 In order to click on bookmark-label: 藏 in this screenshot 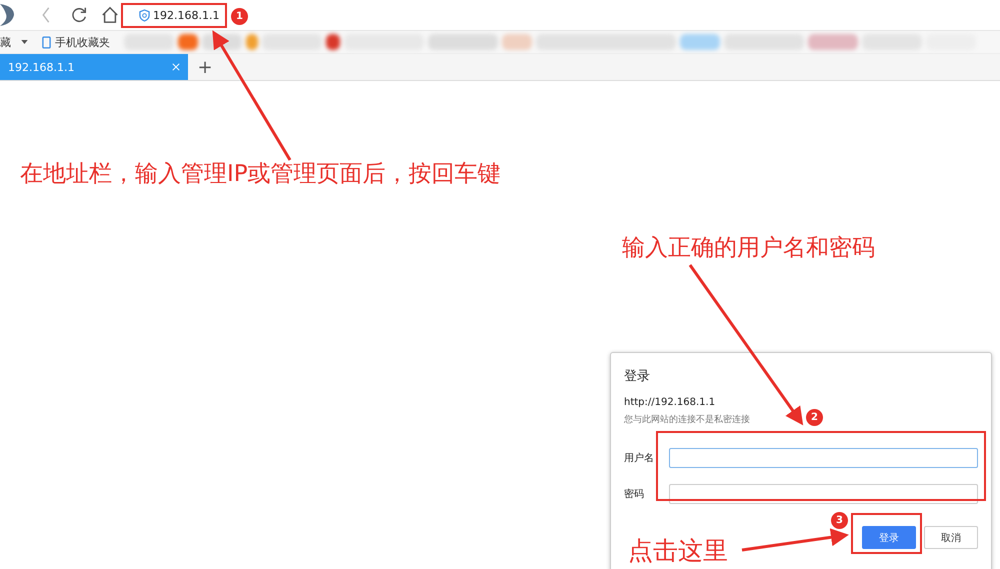, I will do `click(5, 42)`.